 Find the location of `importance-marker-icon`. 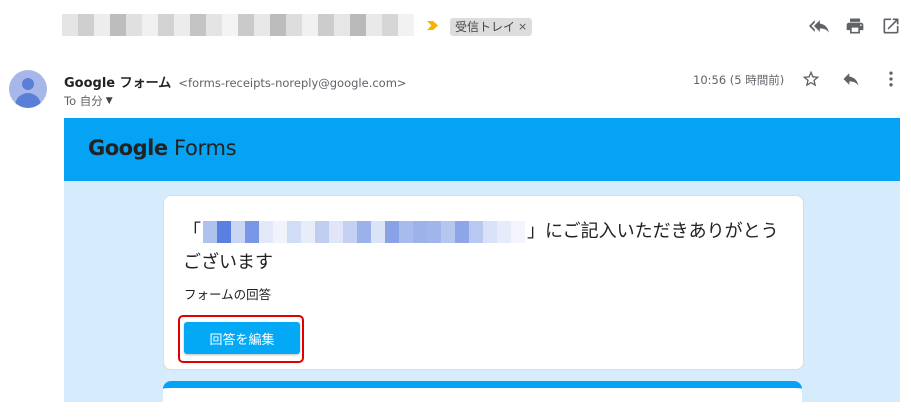

importance-marker-icon is located at coordinates (432, 25).